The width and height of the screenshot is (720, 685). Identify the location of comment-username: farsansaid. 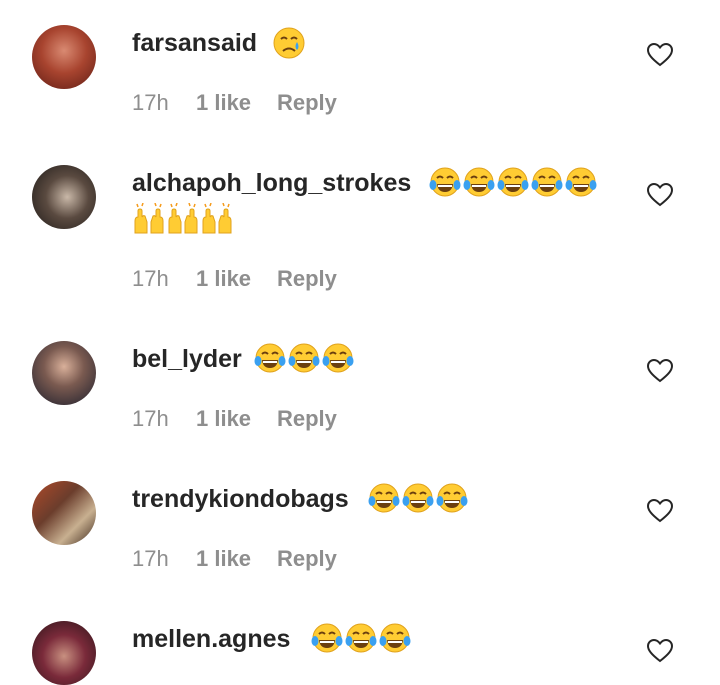
(194, 43).